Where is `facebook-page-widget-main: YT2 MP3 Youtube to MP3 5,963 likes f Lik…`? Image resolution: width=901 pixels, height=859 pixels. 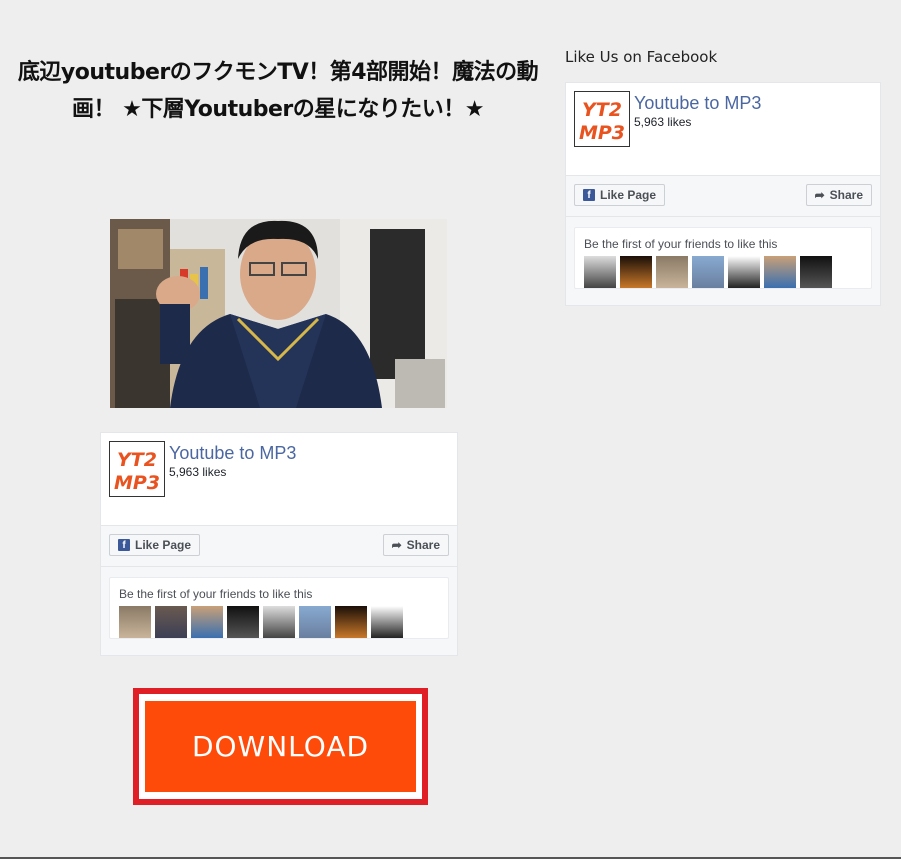 facebook-page-widget-main: YT2 MP3 Youtube to MP3 5,963 likes f Lik… is located at coordinates (279, 544).